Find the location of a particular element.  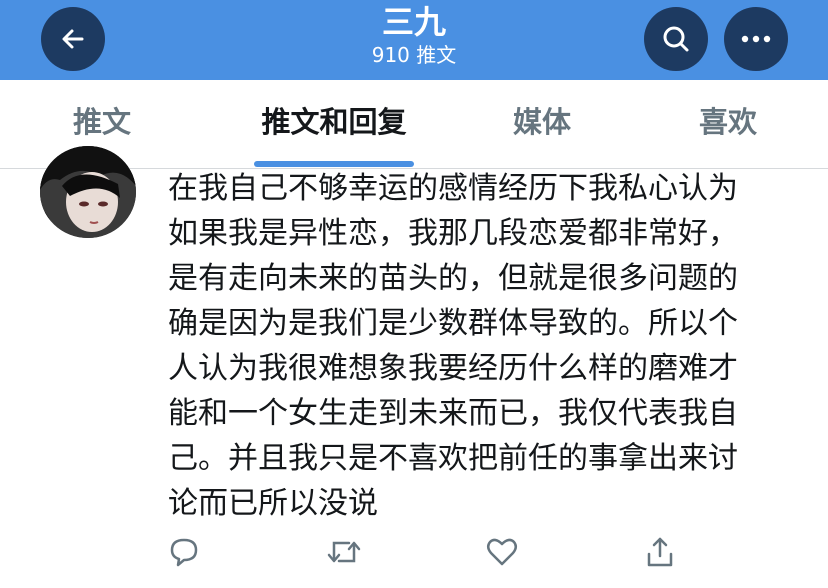

avatar is located at coordinates (88, 192).